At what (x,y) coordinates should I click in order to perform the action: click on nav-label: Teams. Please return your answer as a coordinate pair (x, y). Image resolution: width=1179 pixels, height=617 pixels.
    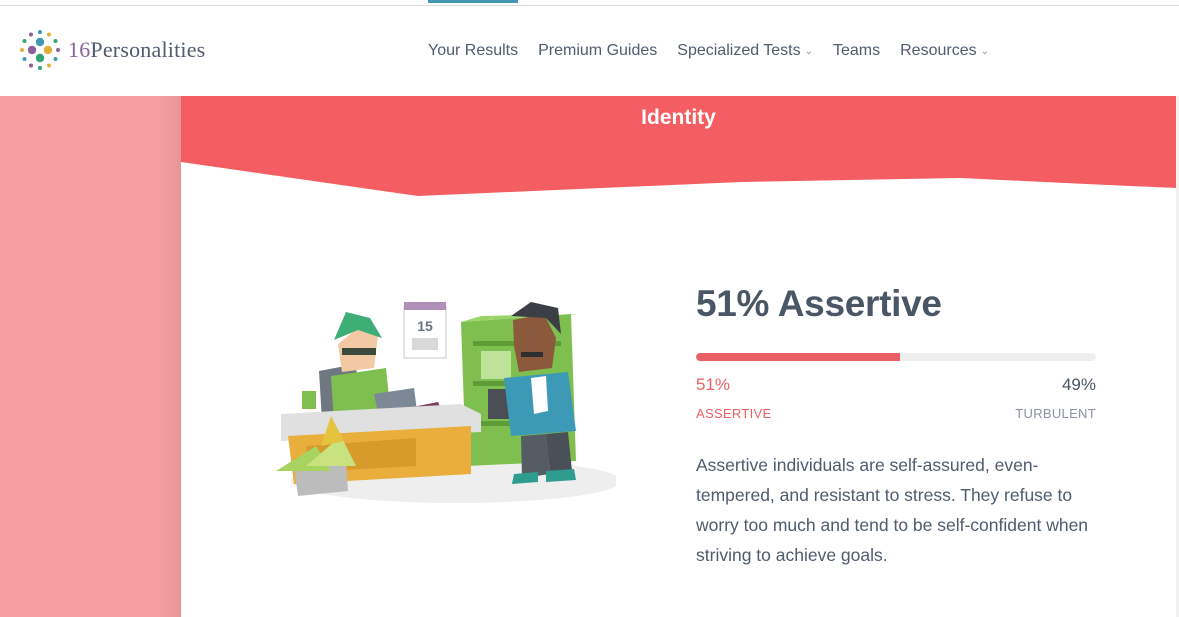
    Looking at the image, I should click on (857, 50).